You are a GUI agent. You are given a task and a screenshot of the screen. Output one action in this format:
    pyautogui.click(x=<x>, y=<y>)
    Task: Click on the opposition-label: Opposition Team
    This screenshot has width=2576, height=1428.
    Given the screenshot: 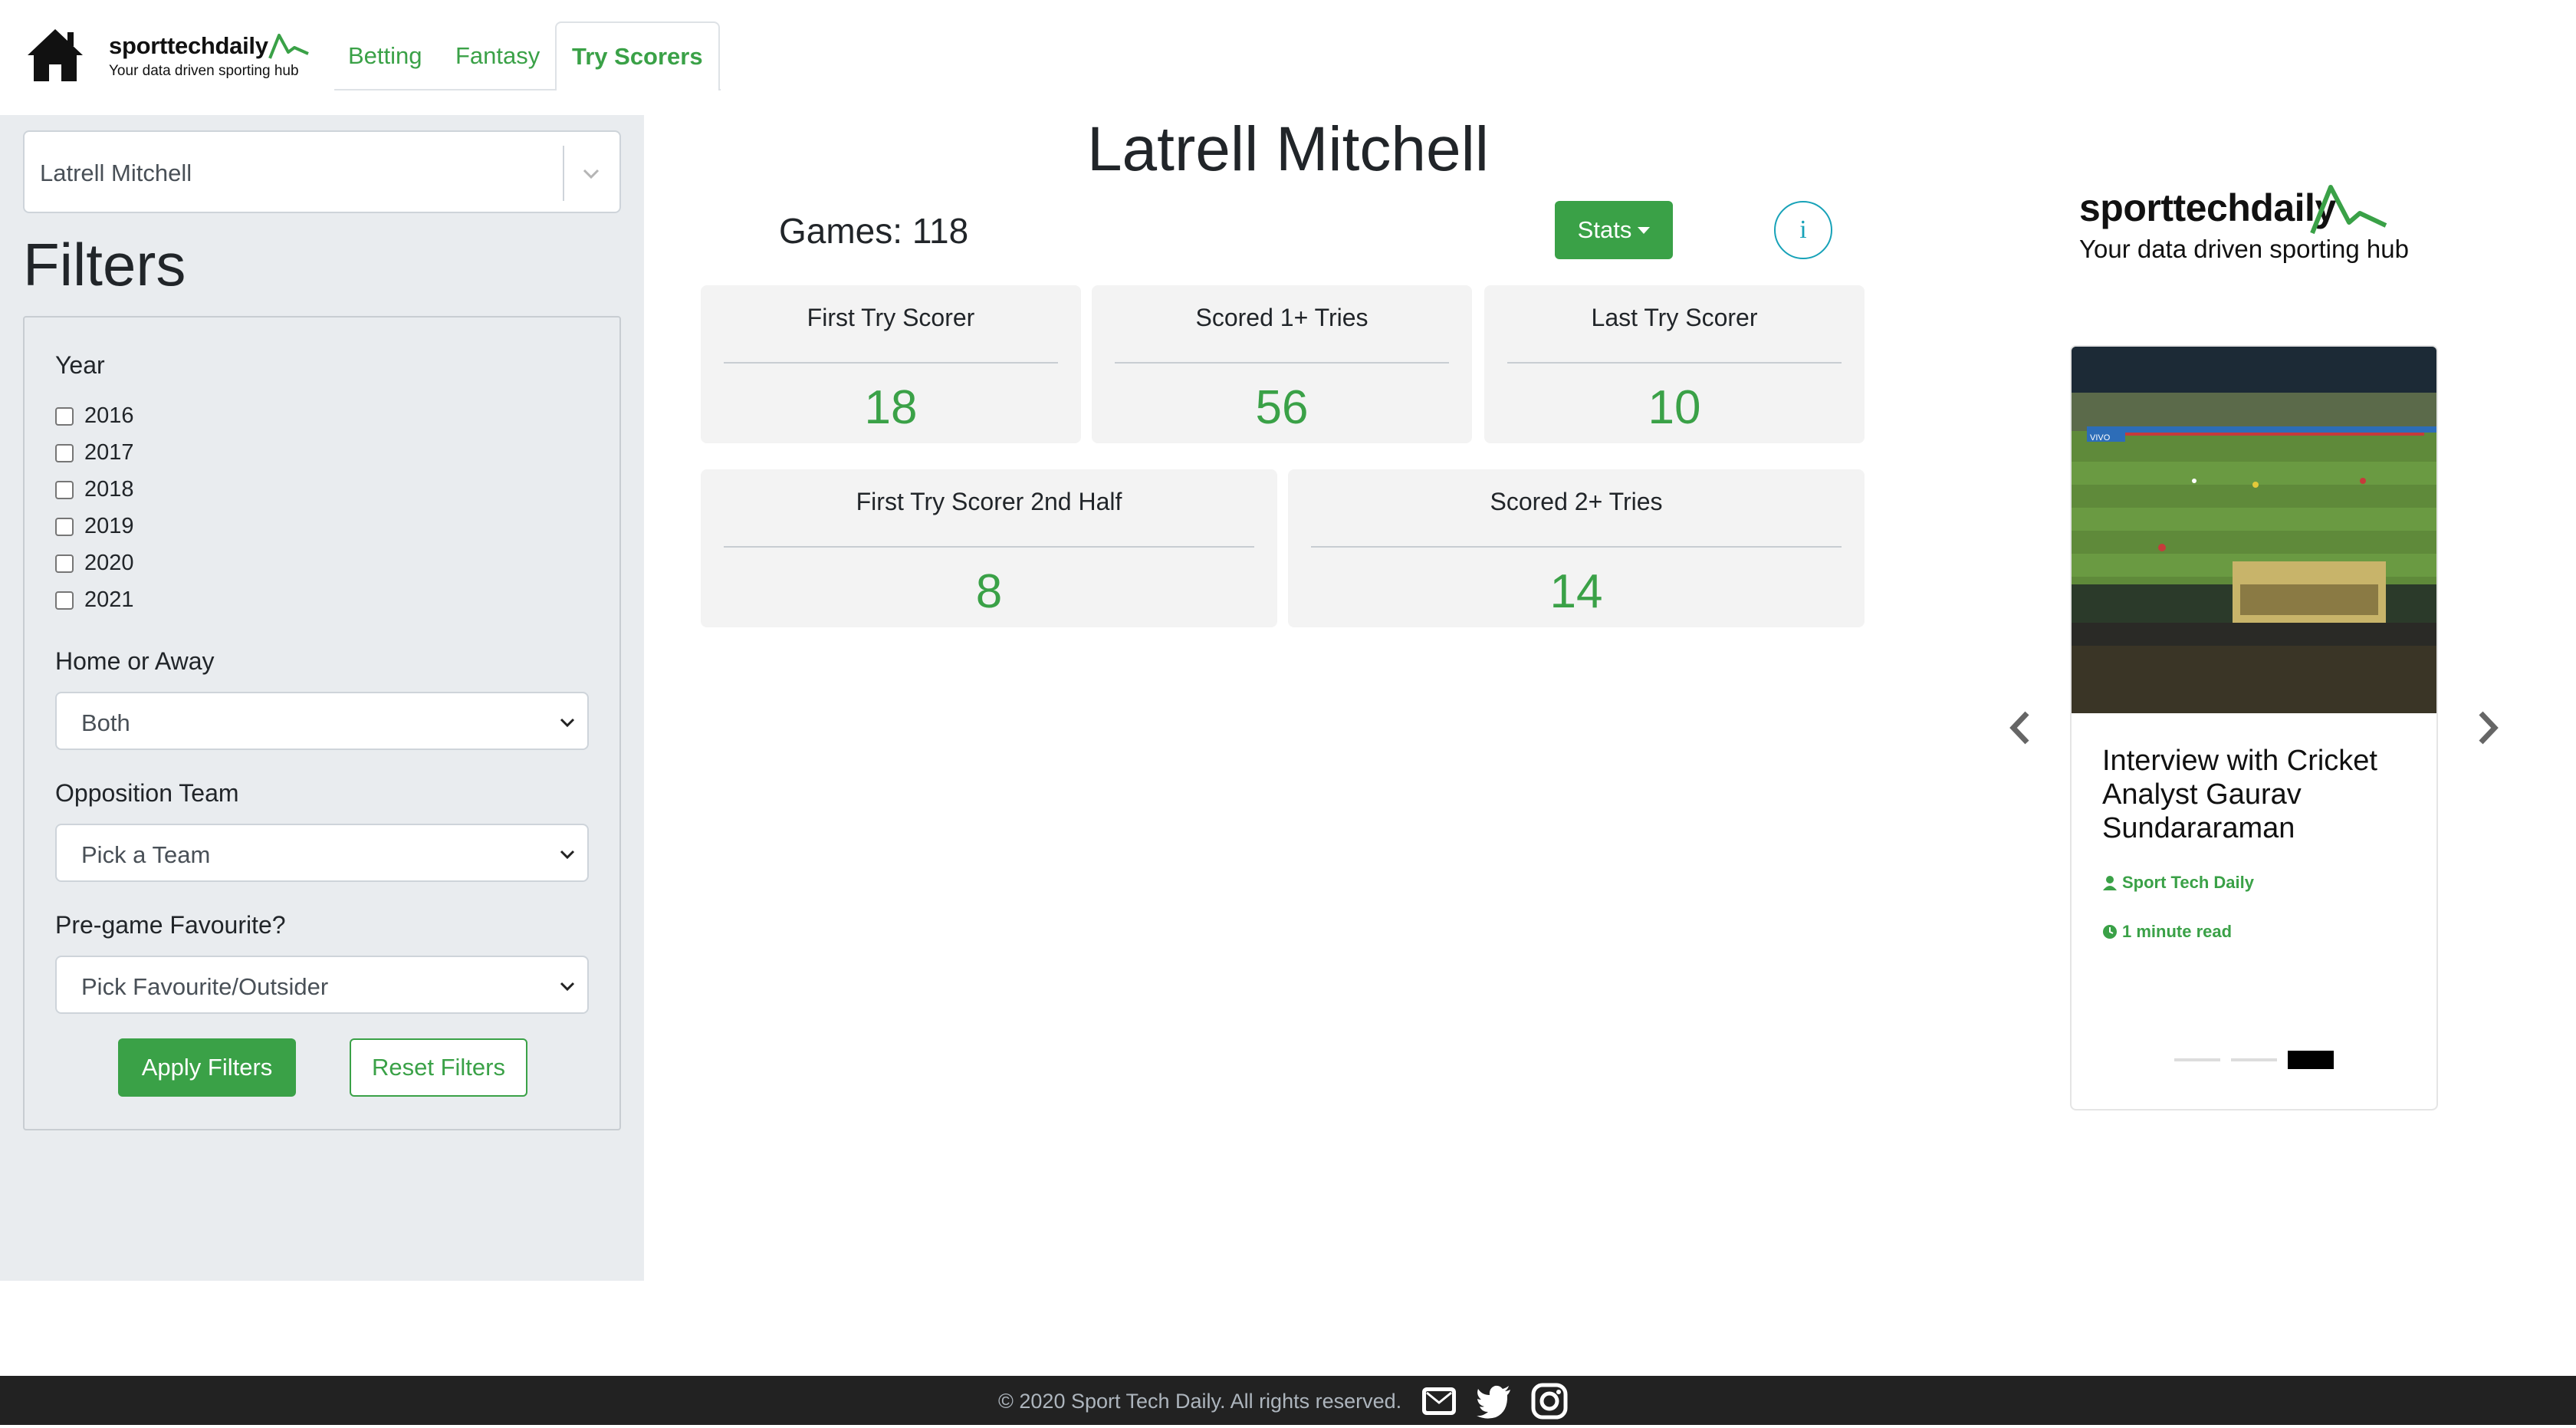 What is the action you would take?
    pyautogui.click(x=147, y=793)
    